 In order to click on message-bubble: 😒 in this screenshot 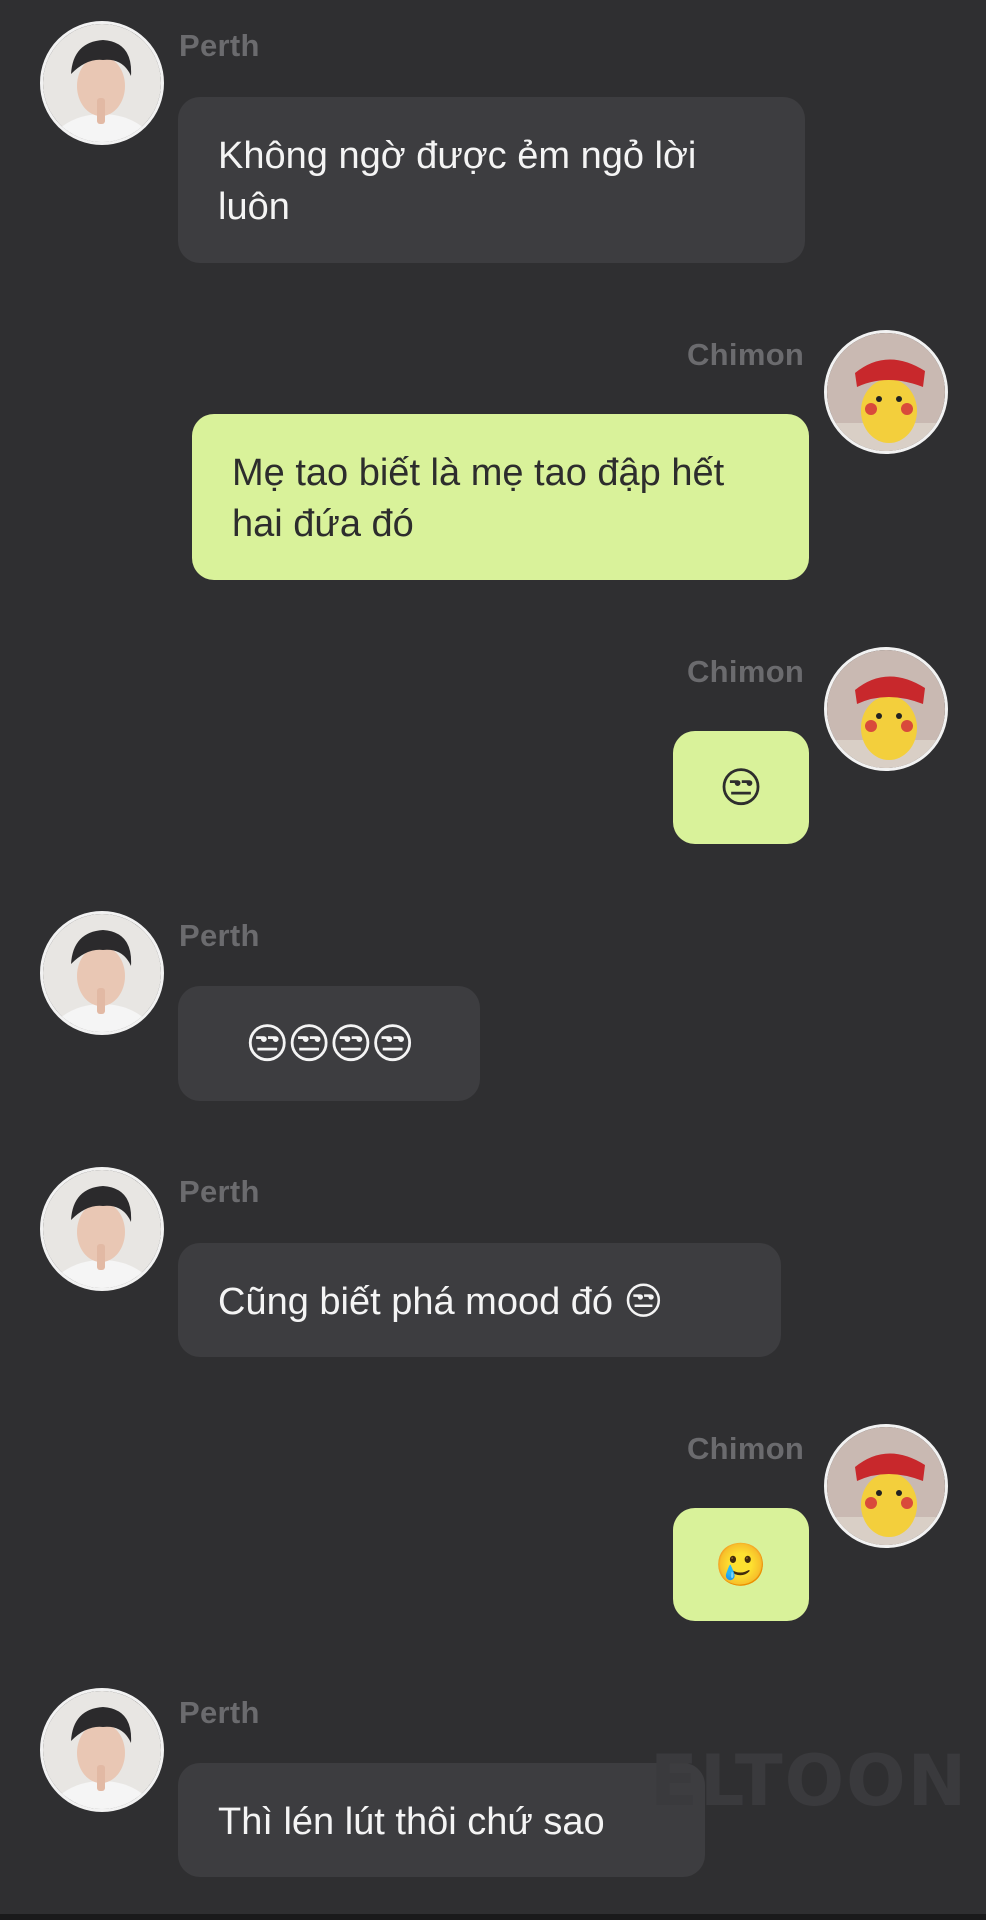, I will do `click(741, 787)`.